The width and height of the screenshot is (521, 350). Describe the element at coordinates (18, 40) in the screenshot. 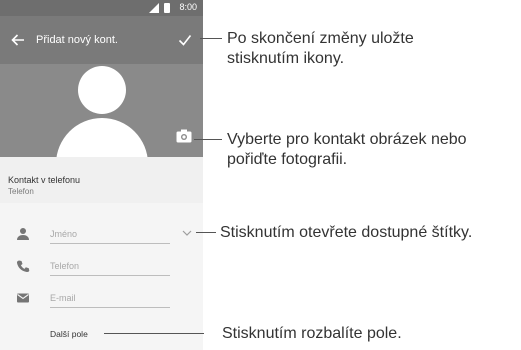

I see `arrow-back-icon` at that location.